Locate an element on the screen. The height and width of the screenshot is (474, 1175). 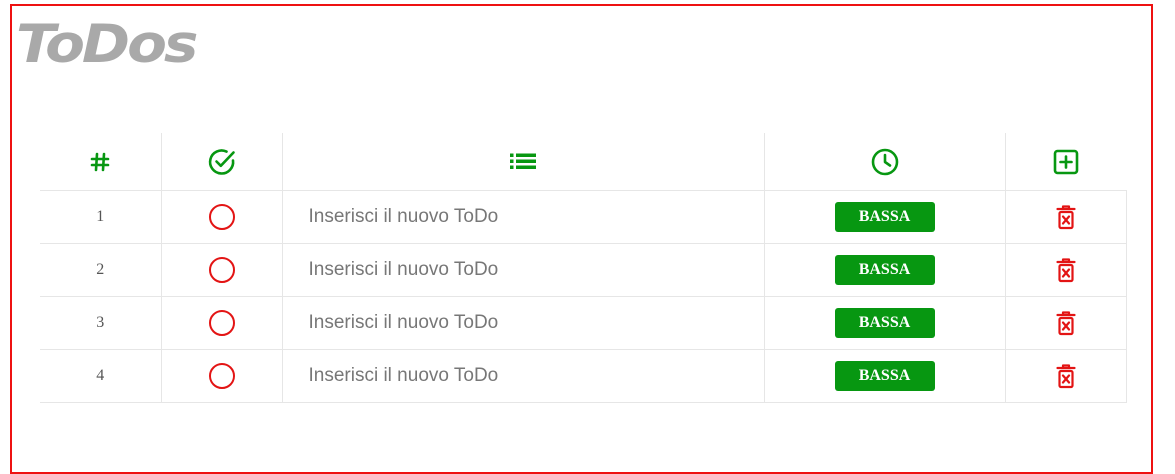
table-row: 2 BASSA is located at coordinates (583, 270).